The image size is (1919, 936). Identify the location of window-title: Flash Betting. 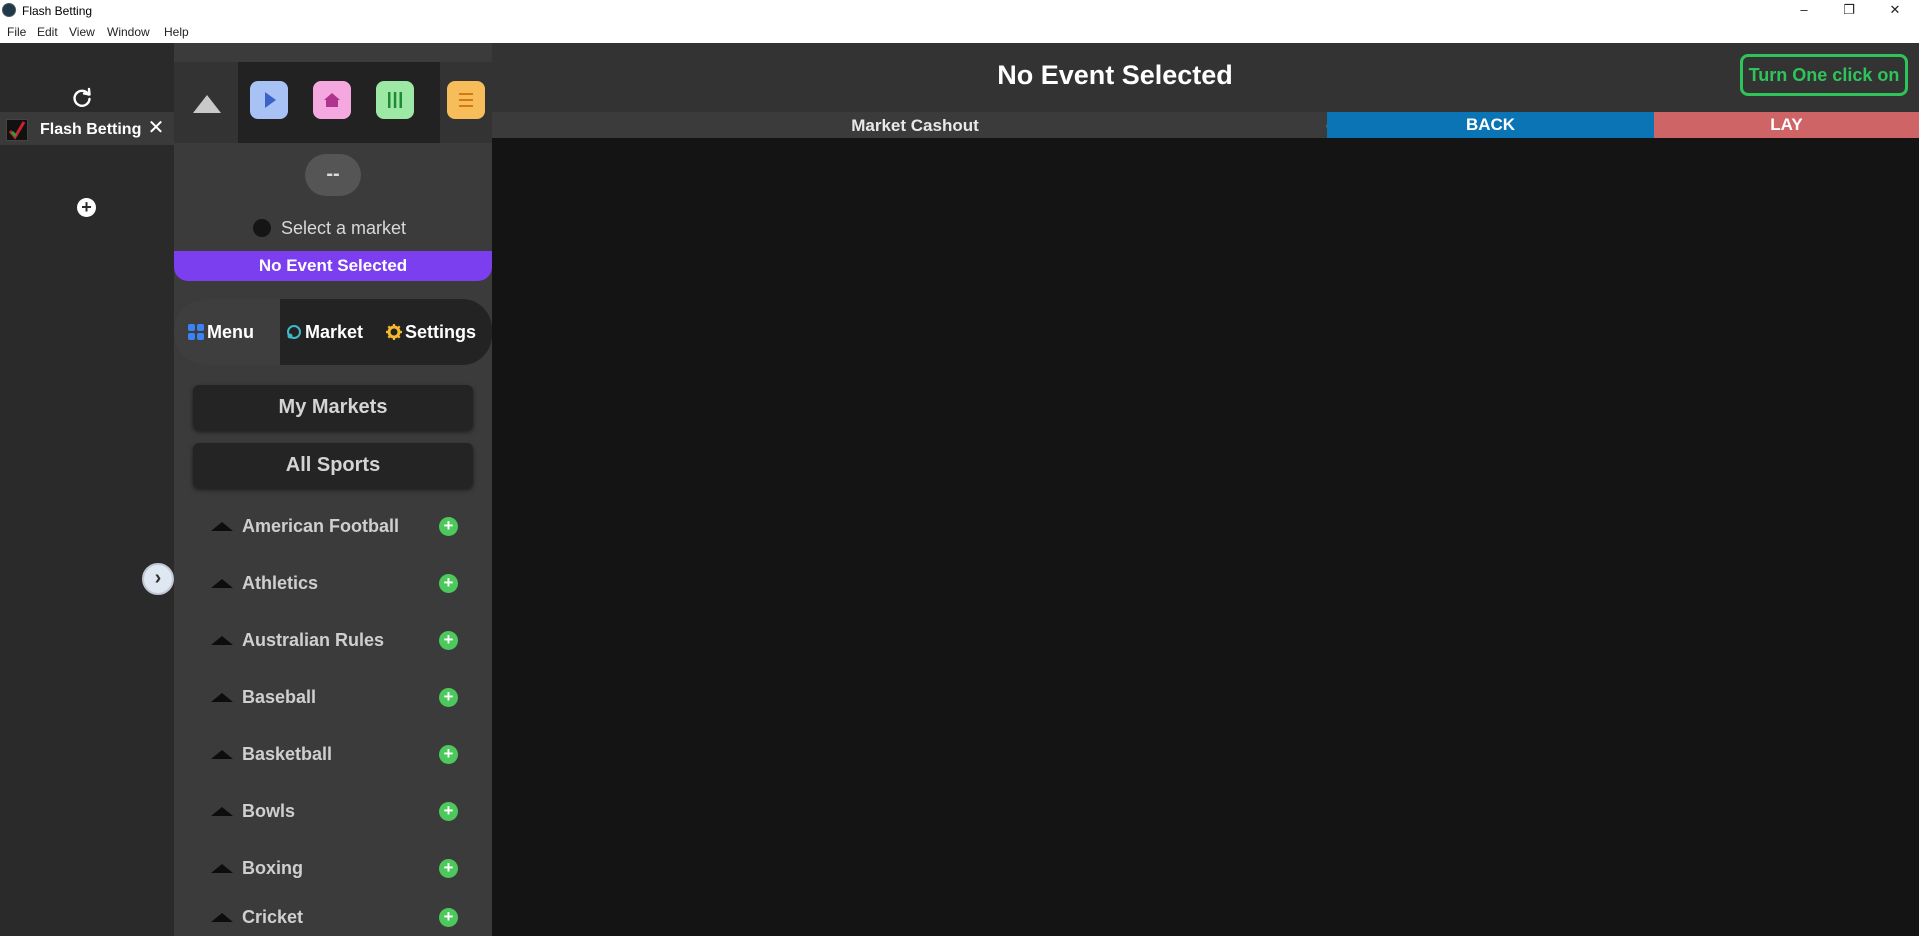
(57, 11).